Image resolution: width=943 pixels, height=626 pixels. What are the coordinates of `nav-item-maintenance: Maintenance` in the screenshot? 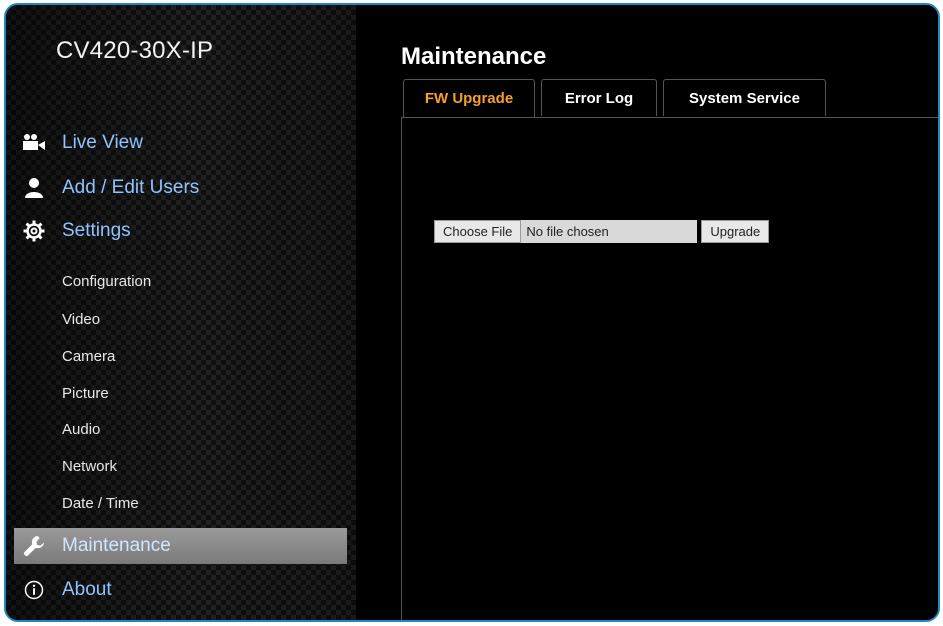 It's located at (180, 546).